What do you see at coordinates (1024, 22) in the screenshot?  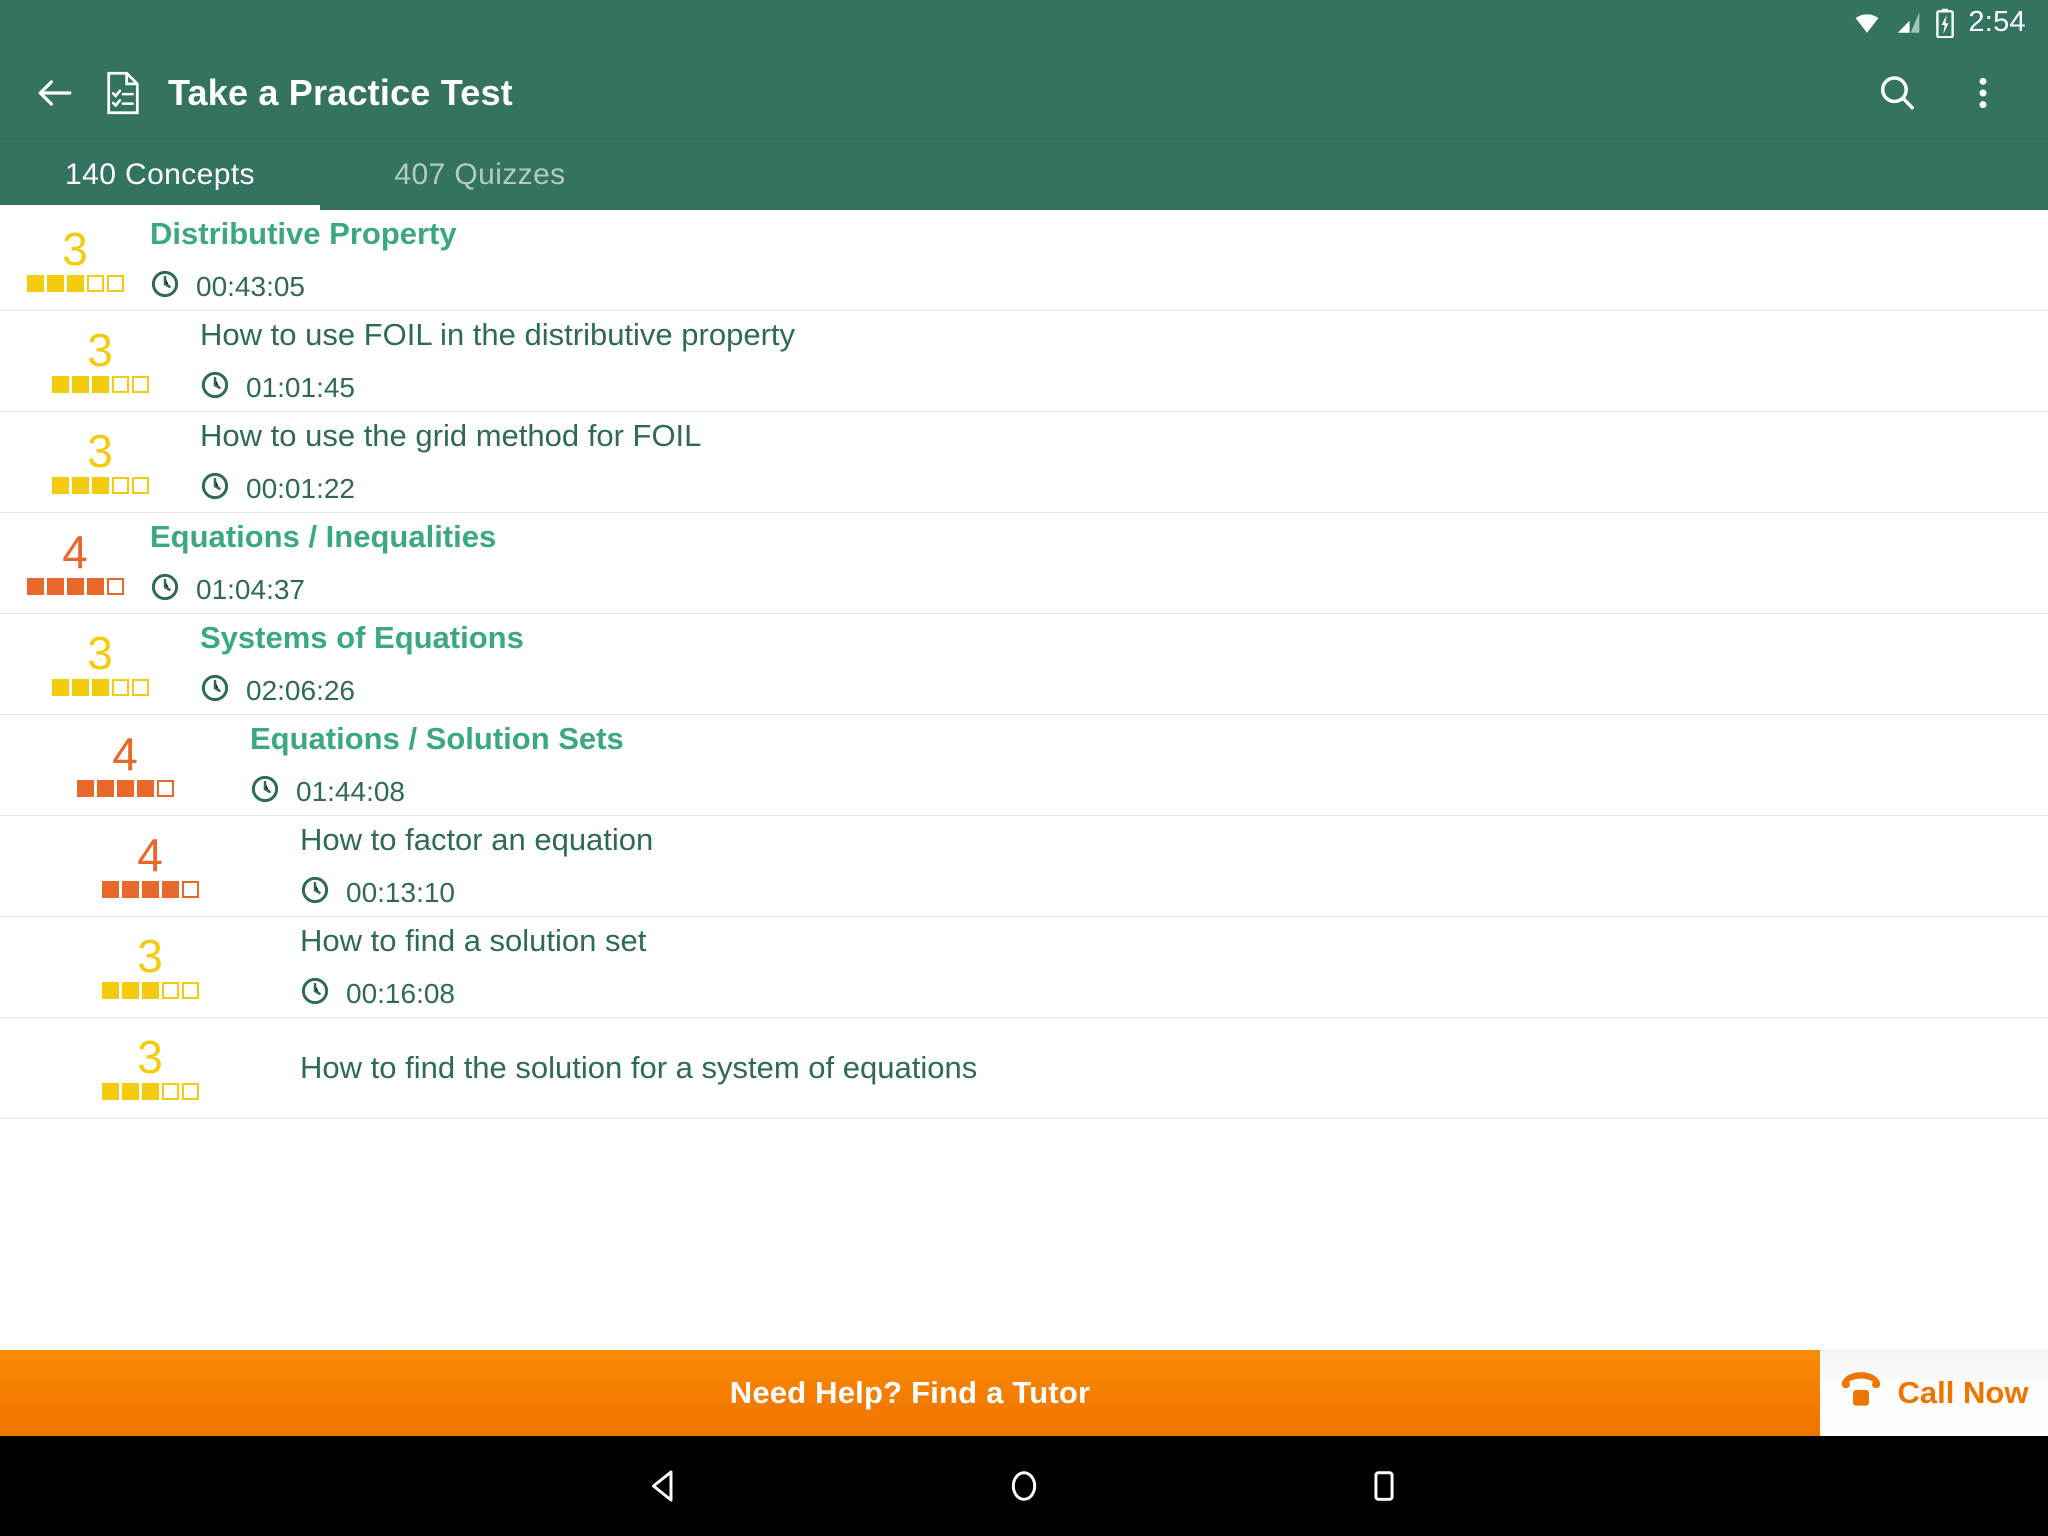 I see `status-bar: 2:54` at bounding box center [1024, 22].